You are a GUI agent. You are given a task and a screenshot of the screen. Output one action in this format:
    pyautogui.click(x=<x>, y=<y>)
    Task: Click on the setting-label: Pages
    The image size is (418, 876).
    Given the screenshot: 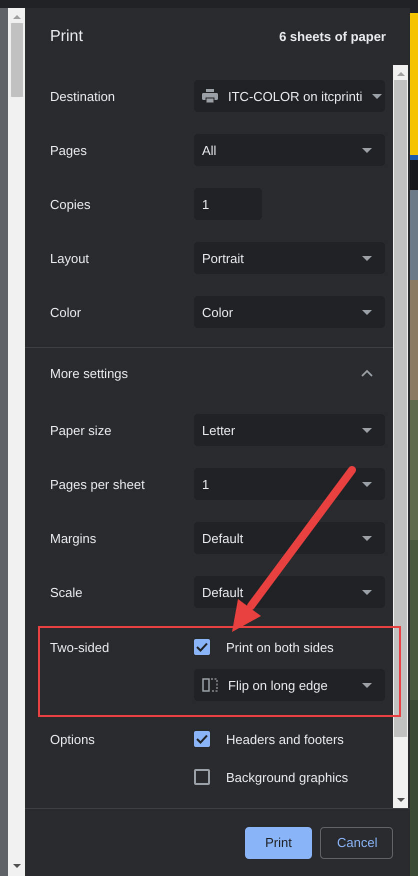 What is the action you would take?
    pyautogui.click(x=69, y=150)
    